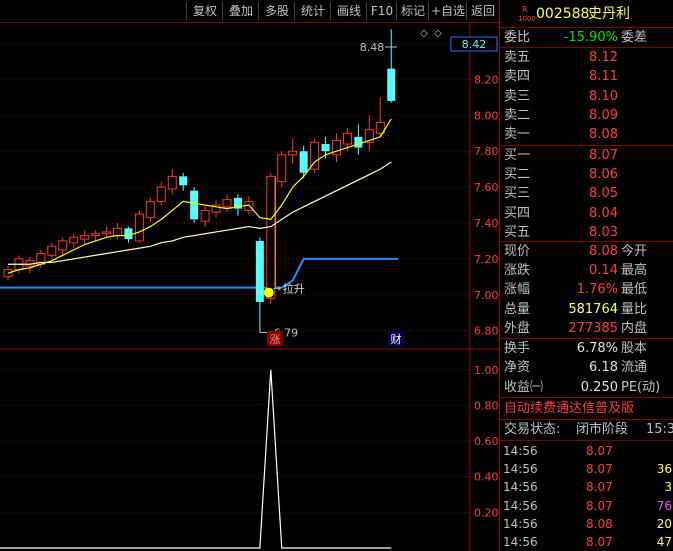 This screenshot has height=551, width=673. I want to click on buy-price: 8.05, so click(603, 194).